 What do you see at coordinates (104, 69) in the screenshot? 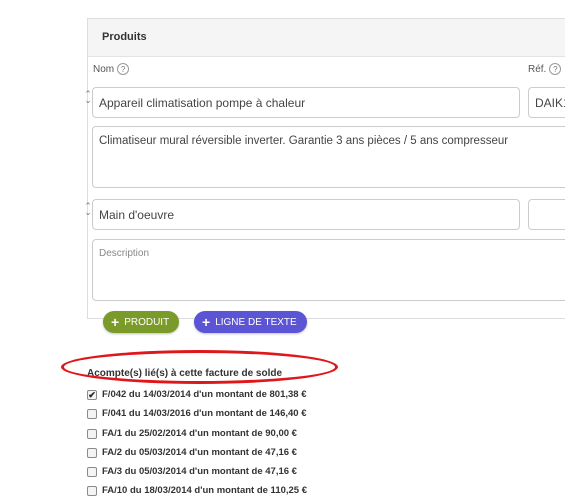
I see `name-column-text: Nom` at bounding box center [104, 69].